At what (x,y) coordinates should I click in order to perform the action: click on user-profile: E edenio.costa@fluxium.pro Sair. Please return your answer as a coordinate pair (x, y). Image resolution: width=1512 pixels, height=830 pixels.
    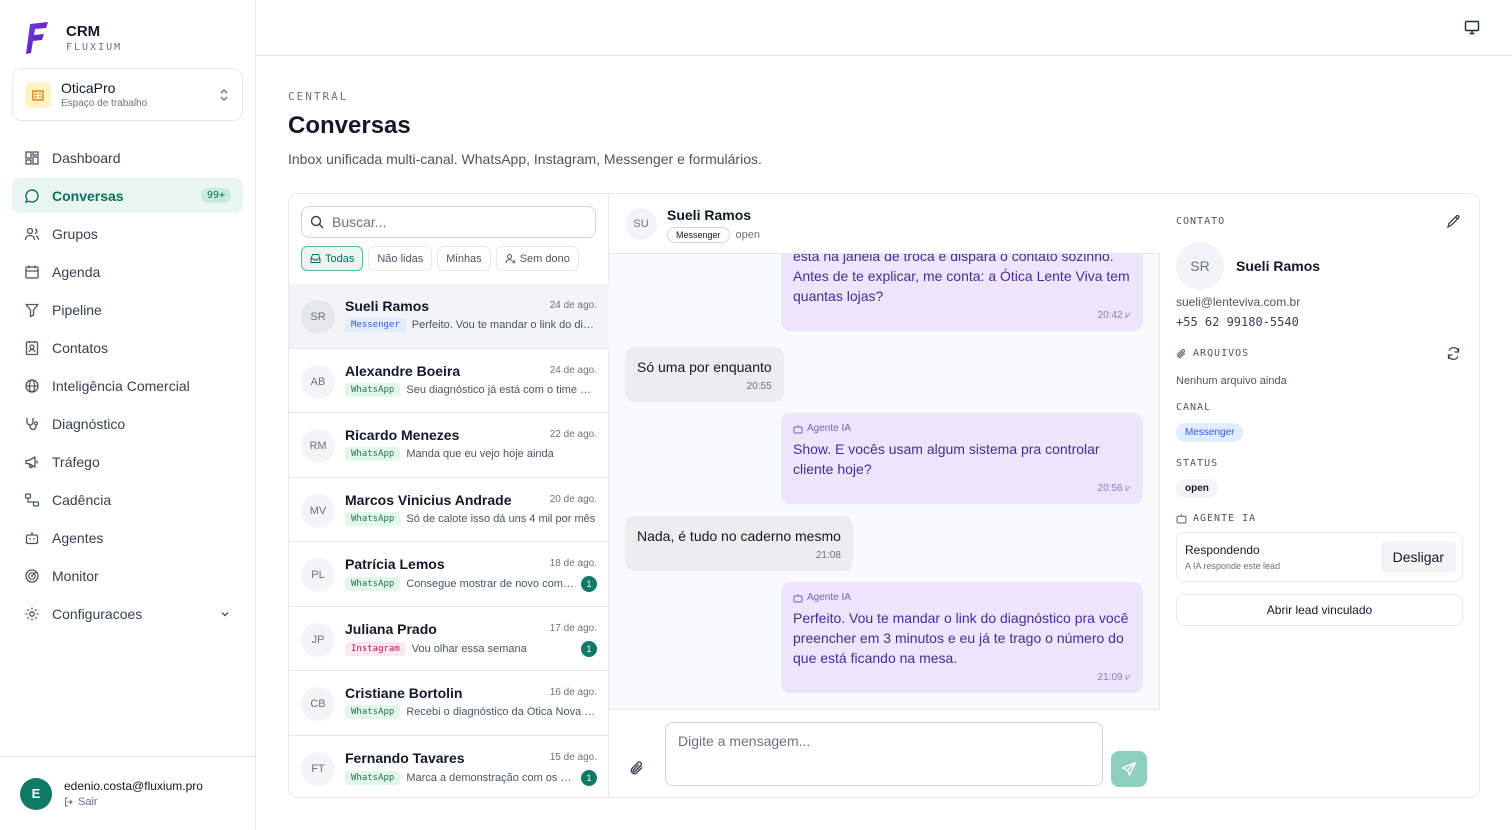
    Looking at the image, I should click on (128, 793).